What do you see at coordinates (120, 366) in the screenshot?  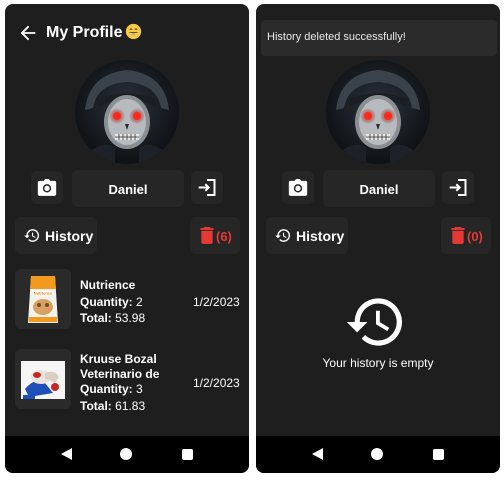 I see `item-name: Kruuse Bozal Veterinario de` at bounding box center [120, 366].